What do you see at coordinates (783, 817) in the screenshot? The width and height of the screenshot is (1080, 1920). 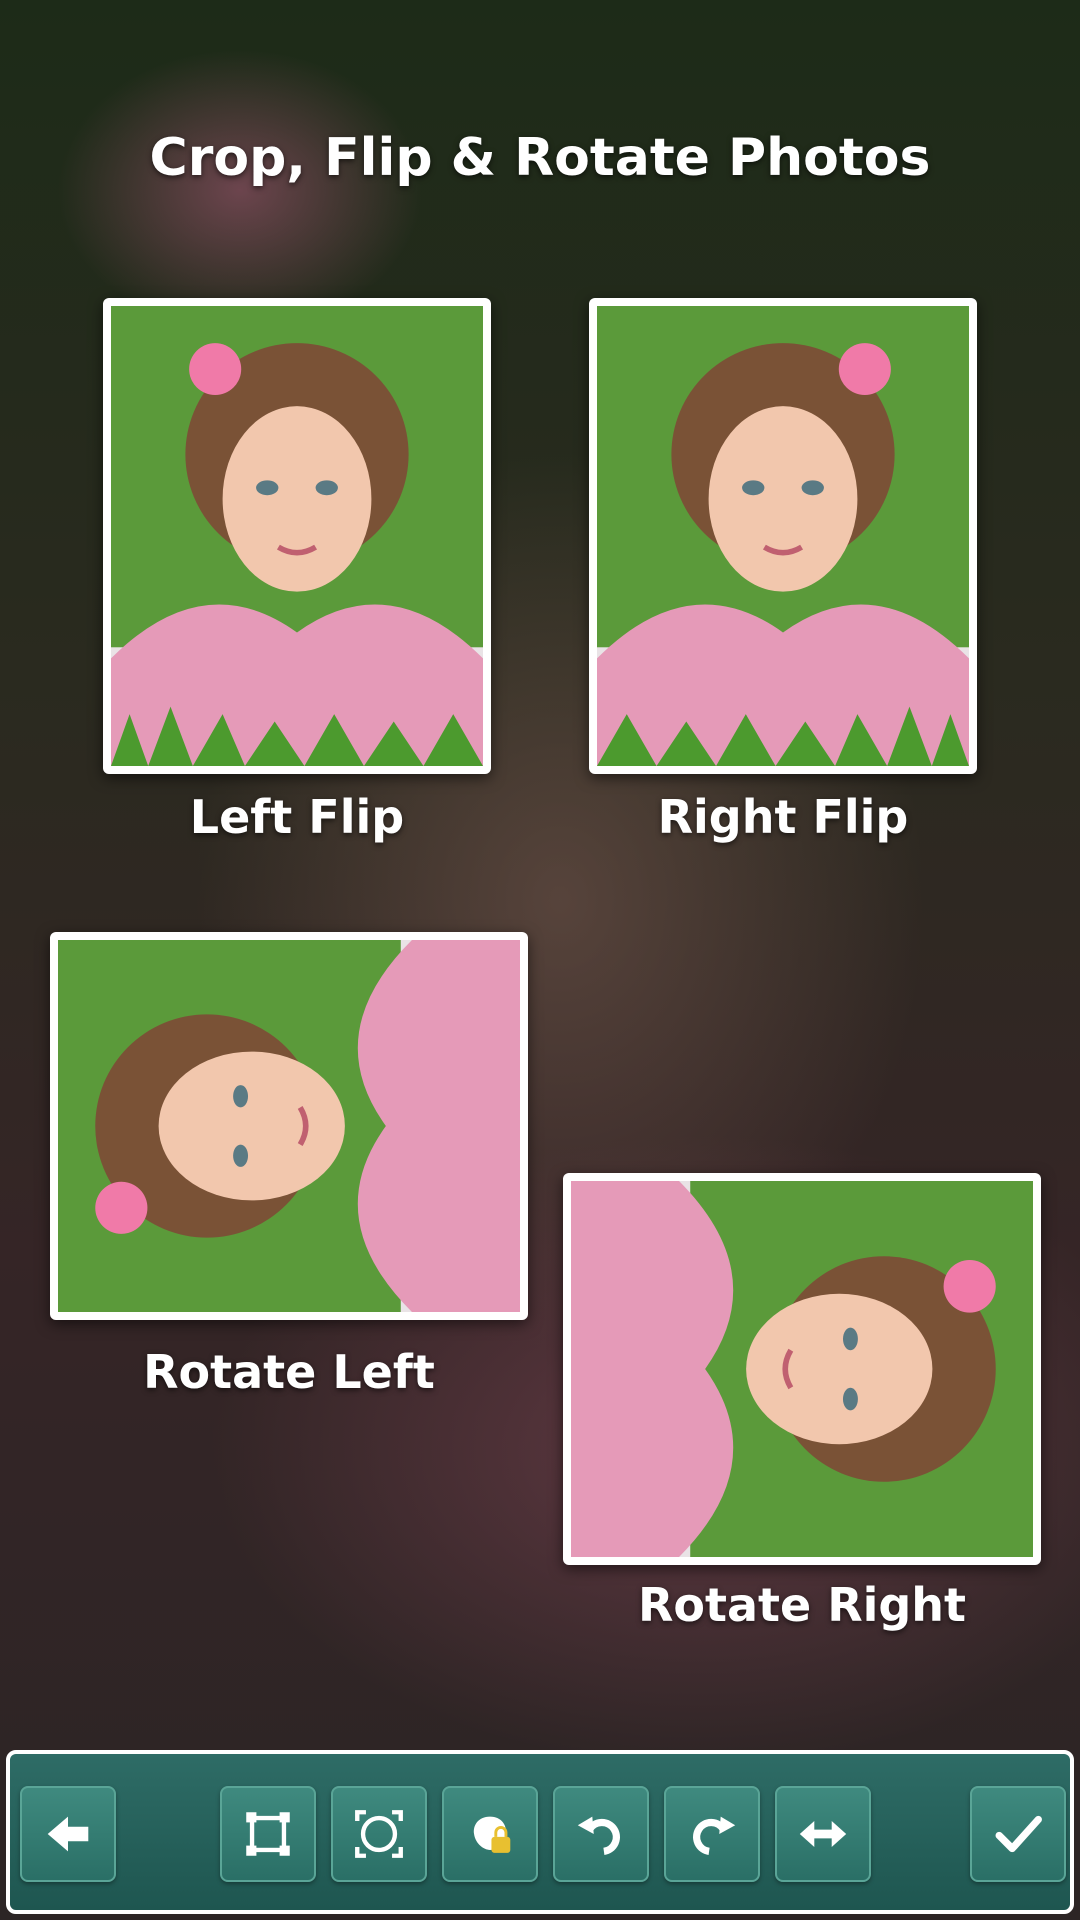 I see `right-flip-caption: Right Flip` at bounding box center [783, 817].